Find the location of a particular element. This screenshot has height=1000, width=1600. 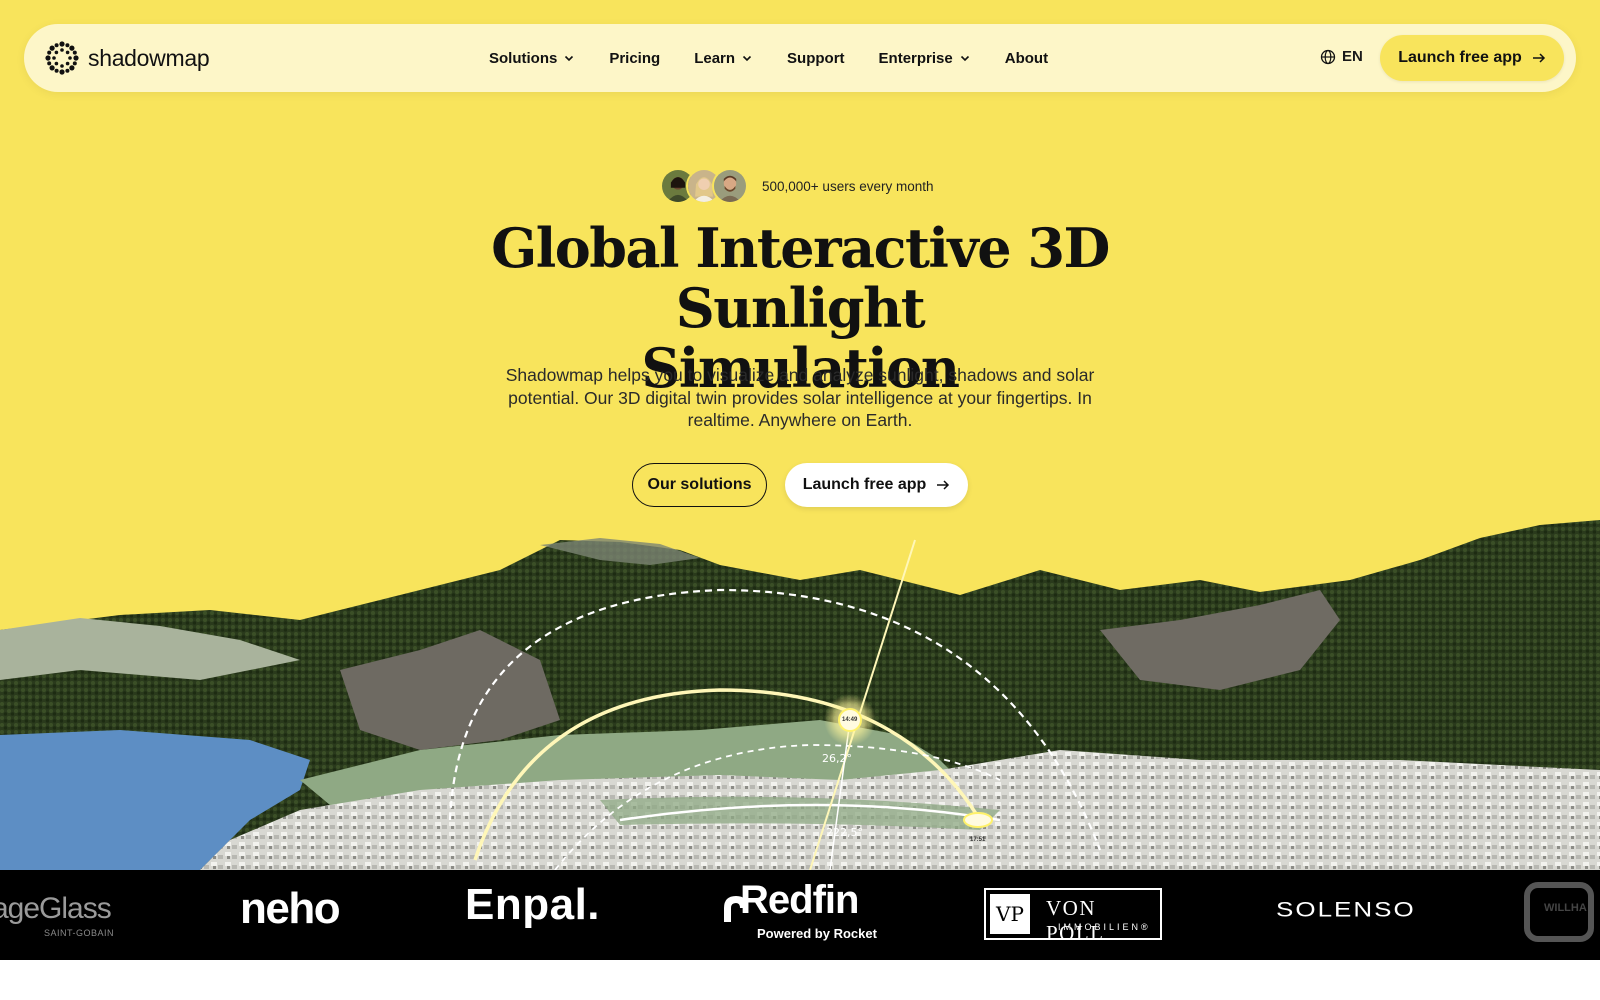

neho-logo: neho is located at coordinates (290, 908).